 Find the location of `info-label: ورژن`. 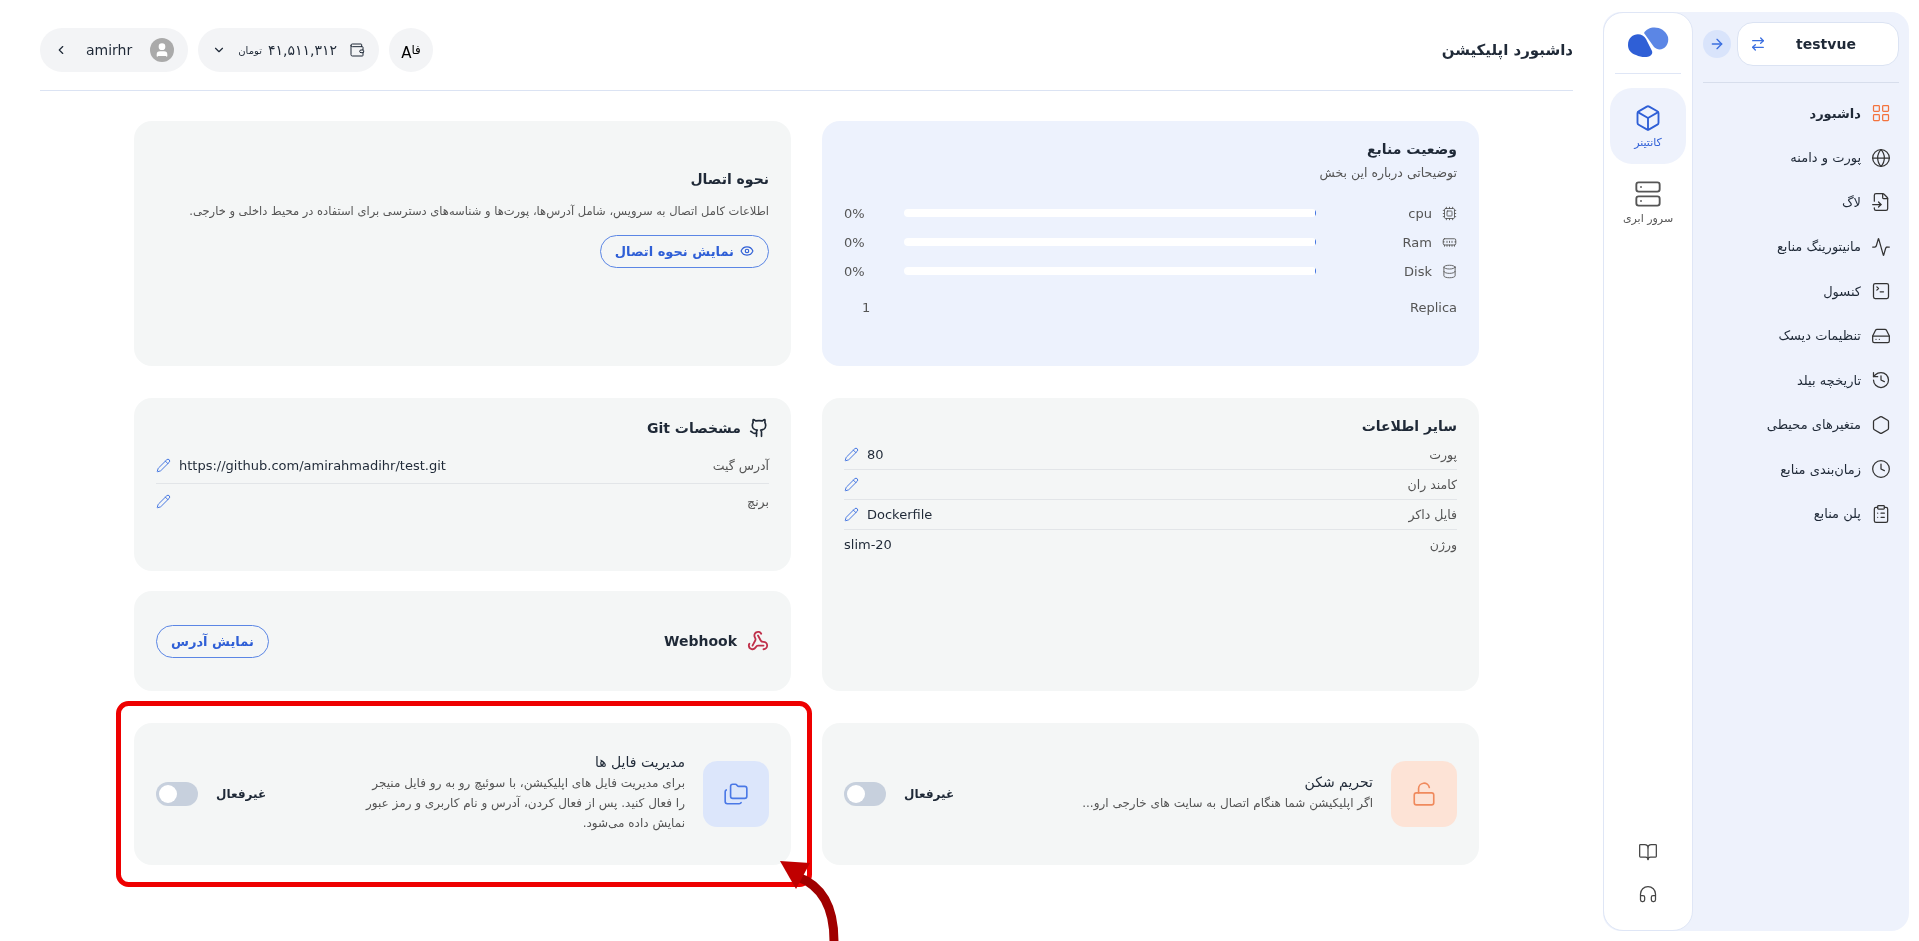

info-label: ورژن is located at coordinates (1443, 544).